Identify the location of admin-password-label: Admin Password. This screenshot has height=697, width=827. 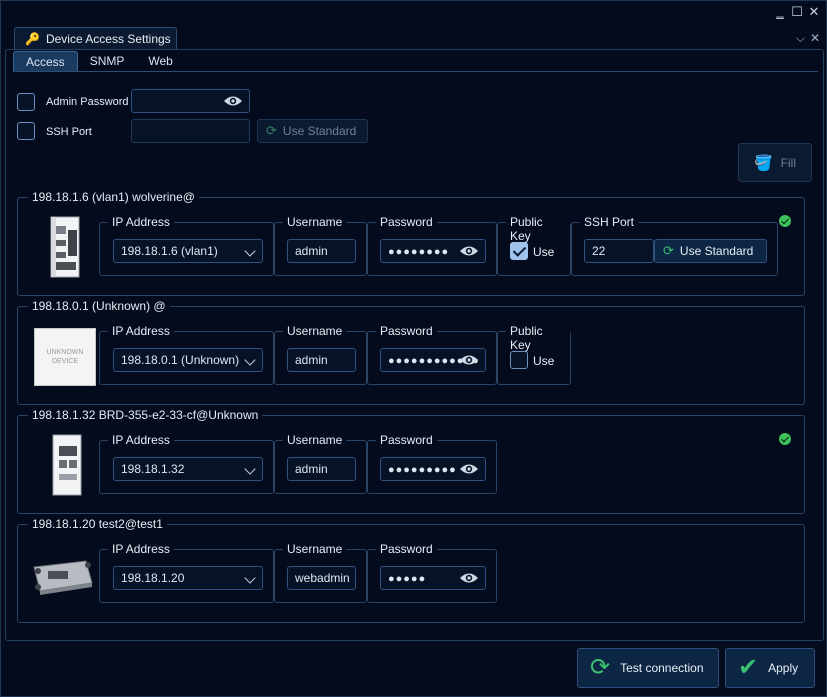
(87, 102).